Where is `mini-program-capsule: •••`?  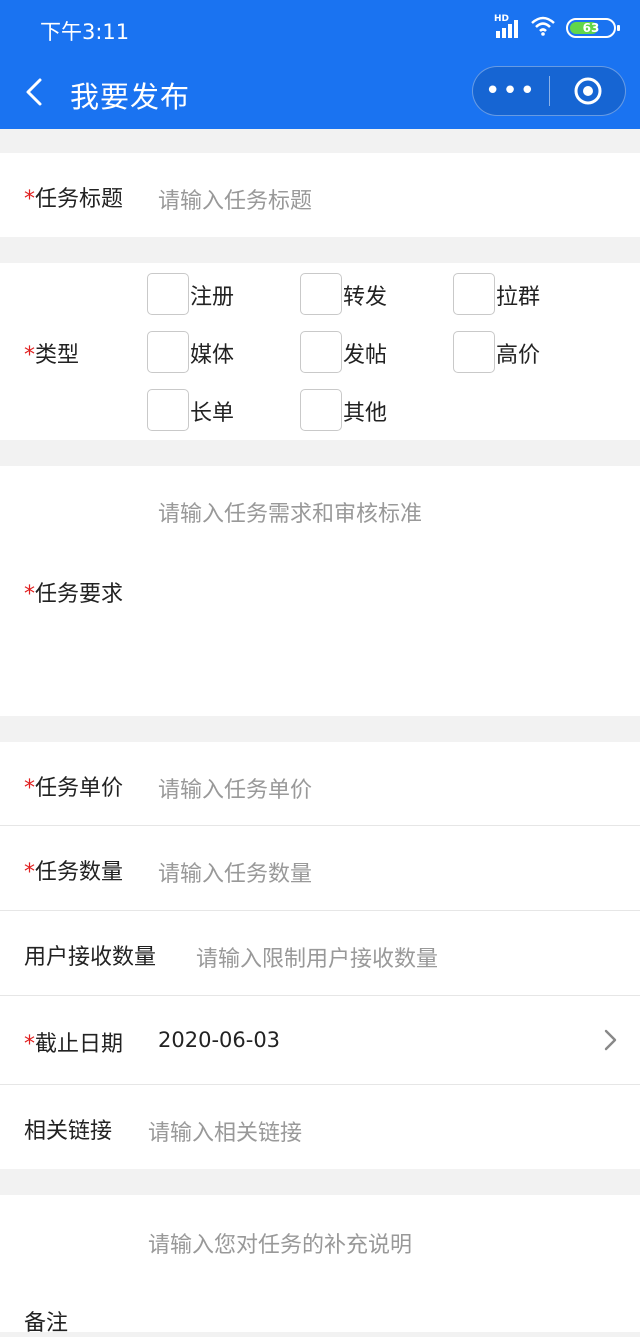
mini-program-capsule: ••• is located at coordinates (549, 91).